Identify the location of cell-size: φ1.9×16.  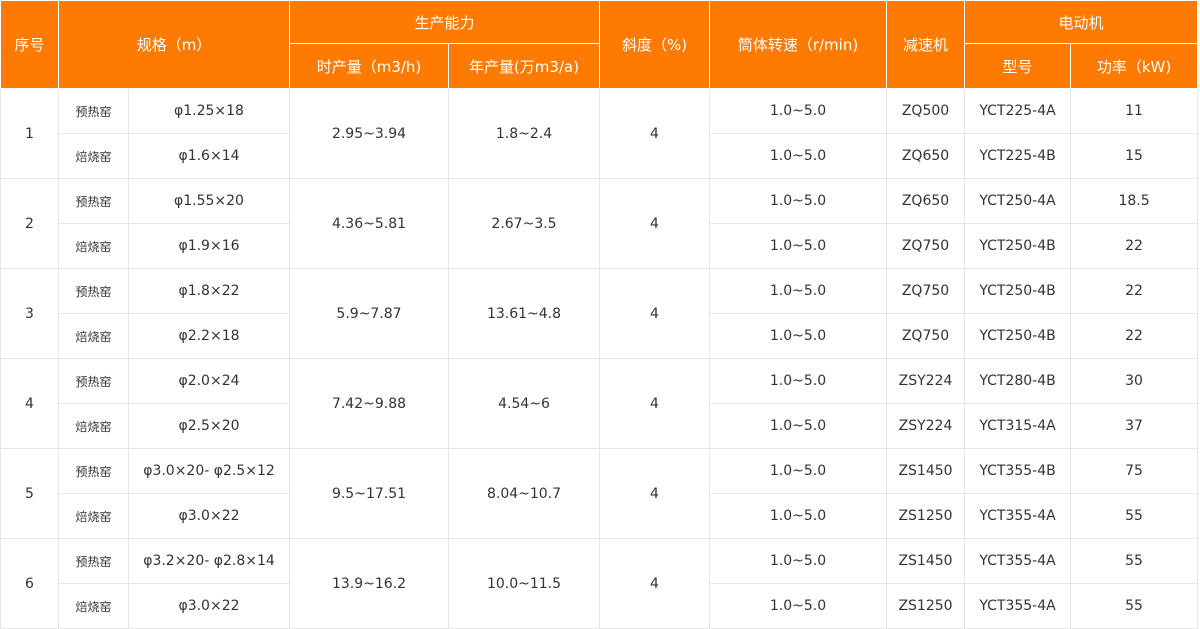
(209, 246).